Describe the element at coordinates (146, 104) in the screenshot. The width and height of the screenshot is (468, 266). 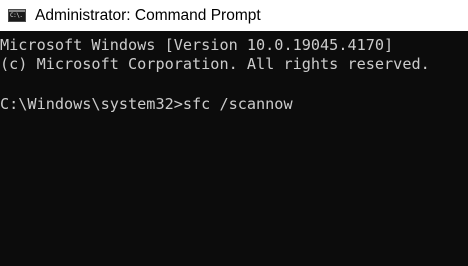
I see `console-command-line: C:\Windows\system32>sfc /scannow` at that location.